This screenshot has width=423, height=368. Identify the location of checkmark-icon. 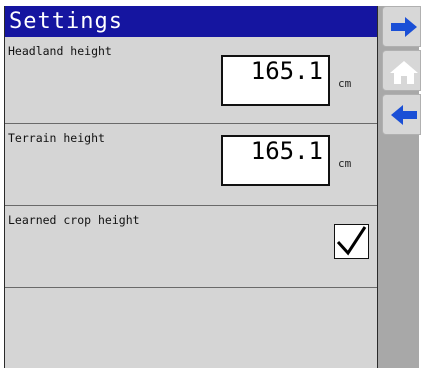
(351, 241).